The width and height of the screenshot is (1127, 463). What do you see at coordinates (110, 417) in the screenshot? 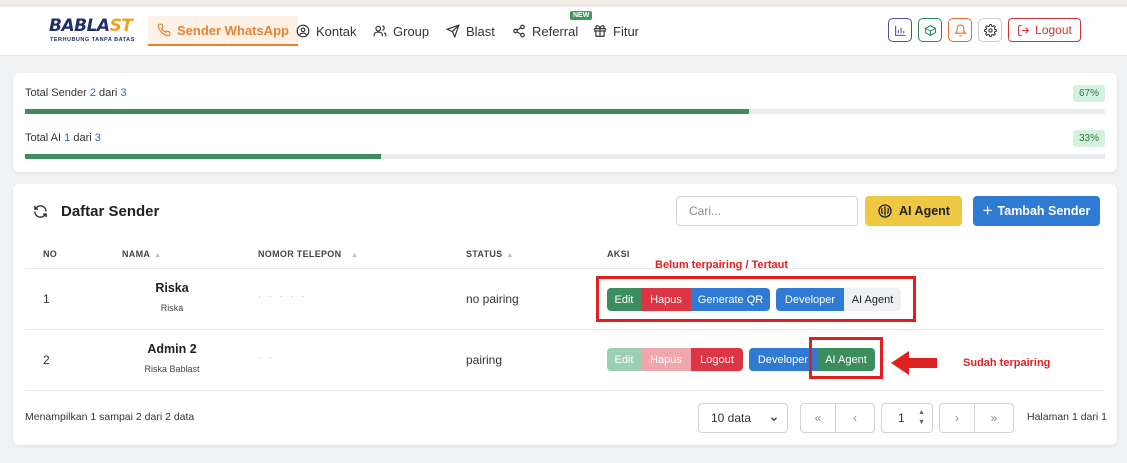
I see `table-summary: Menampilkan 1 sampai 2 dari 2 data` at bounding box center [110, 417].